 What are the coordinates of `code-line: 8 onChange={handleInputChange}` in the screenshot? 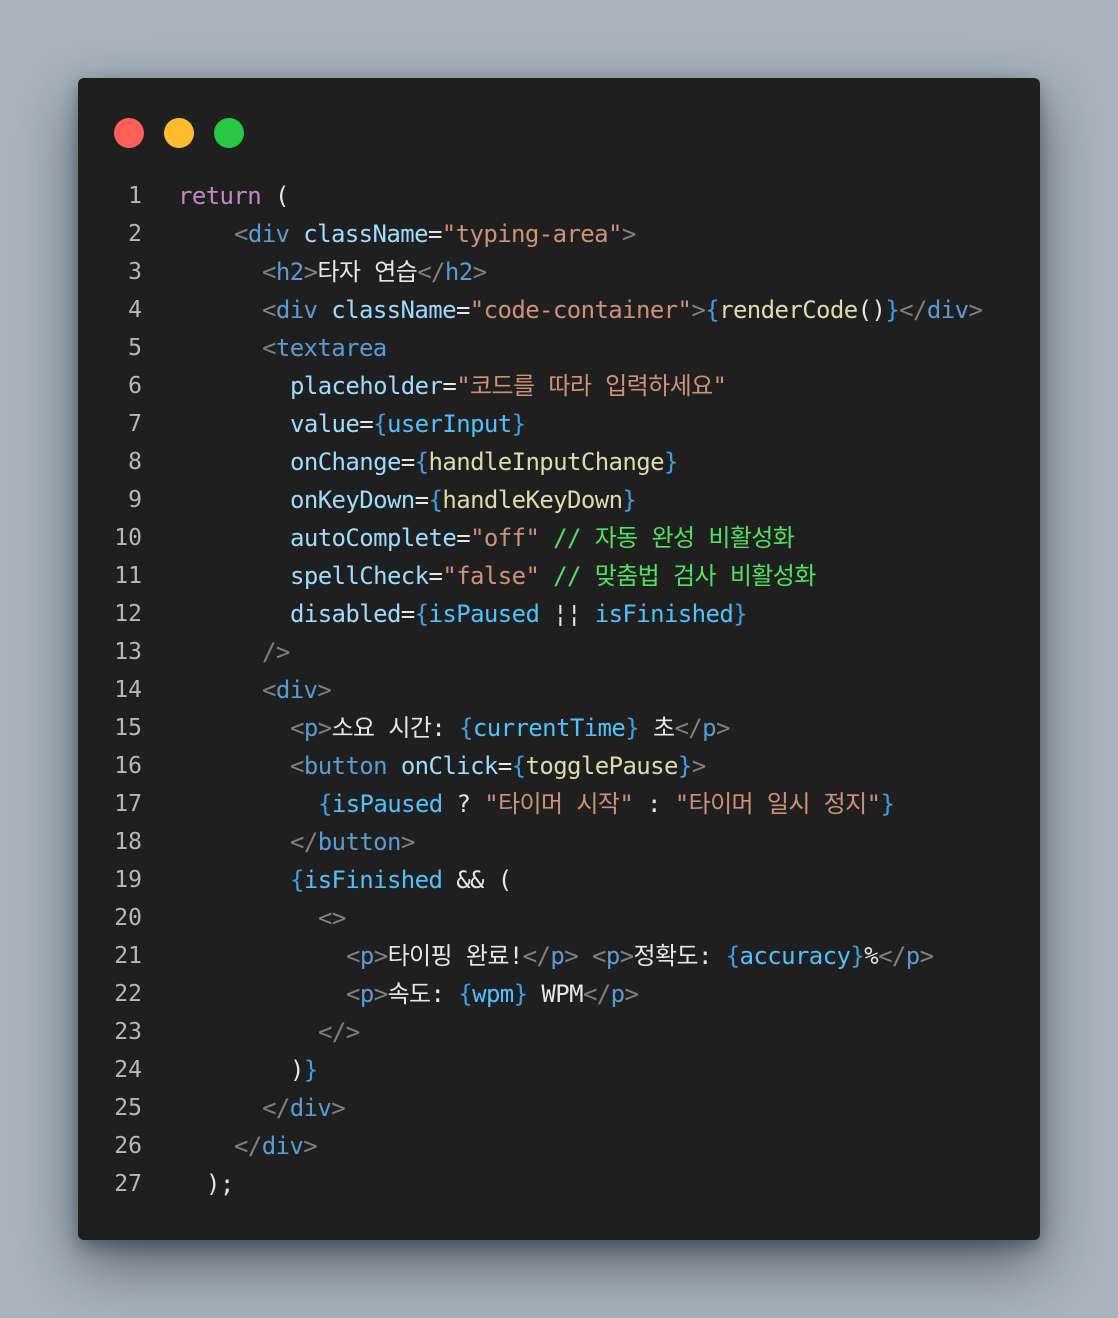 It's located at (559, 462).